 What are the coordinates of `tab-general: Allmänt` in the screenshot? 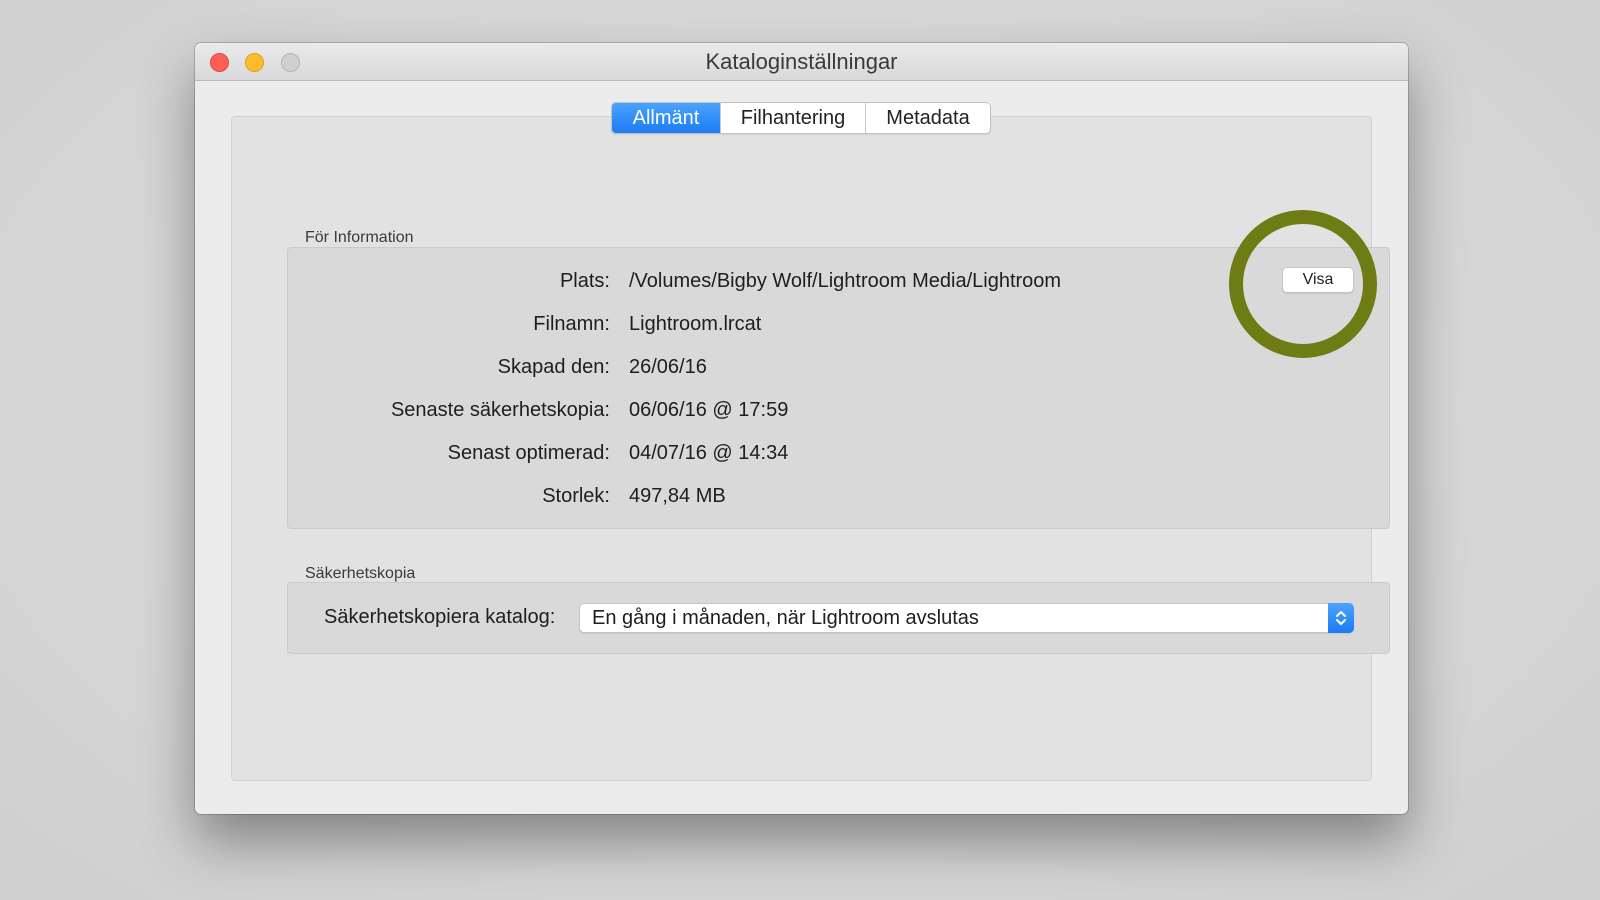 It's located at (666, 118).